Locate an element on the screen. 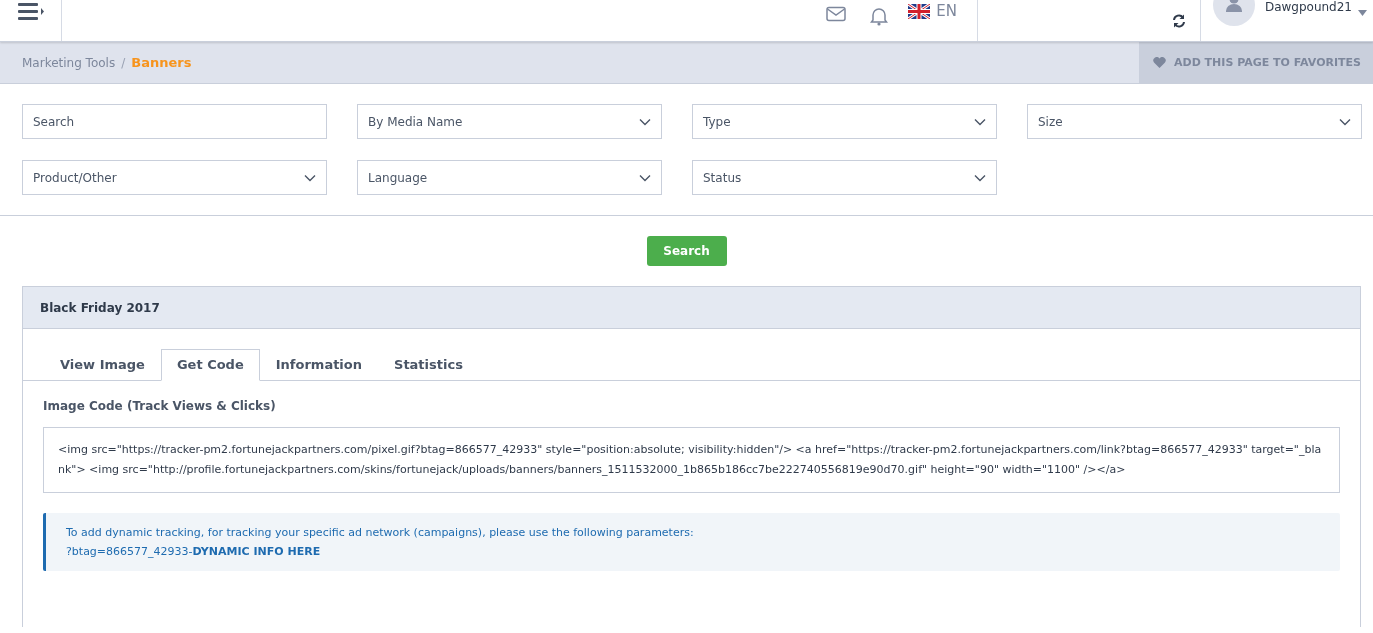  panel-title: Black Friday 2017 is located at coordinates (100, 307).